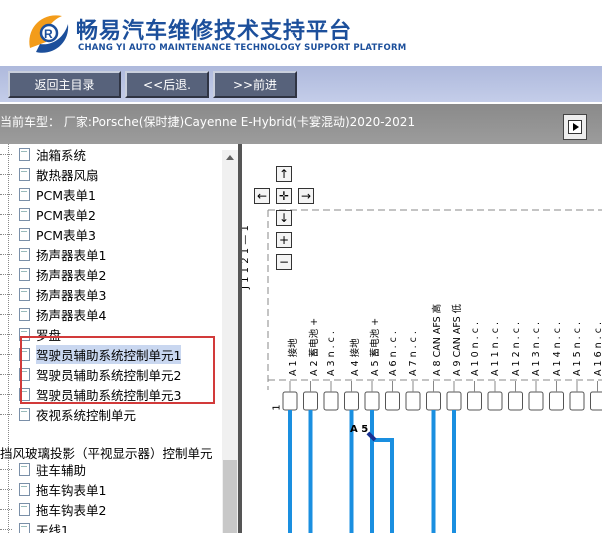 The height and width of the screenshot is (533, 602). I want to click on tree-item: PCM表单2, so click(48, 214).